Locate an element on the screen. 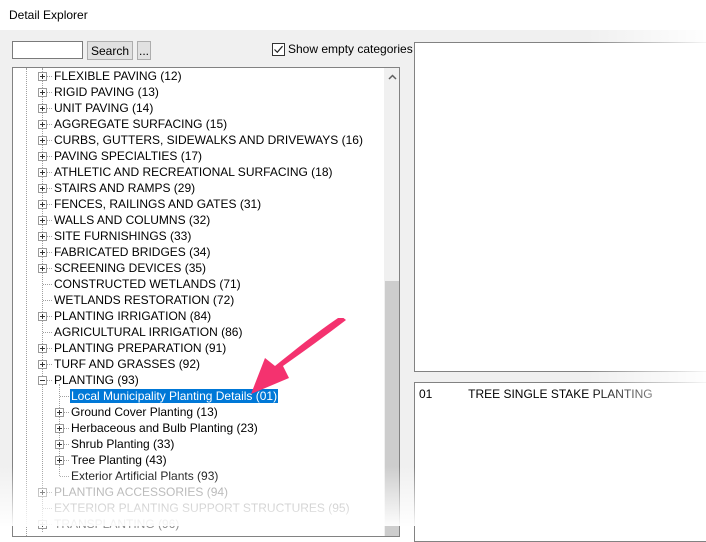 The width and height of the screenshot is (706, 542). tree-item-label: RIGID PAVING (13) is located at coordinates (106, 92).